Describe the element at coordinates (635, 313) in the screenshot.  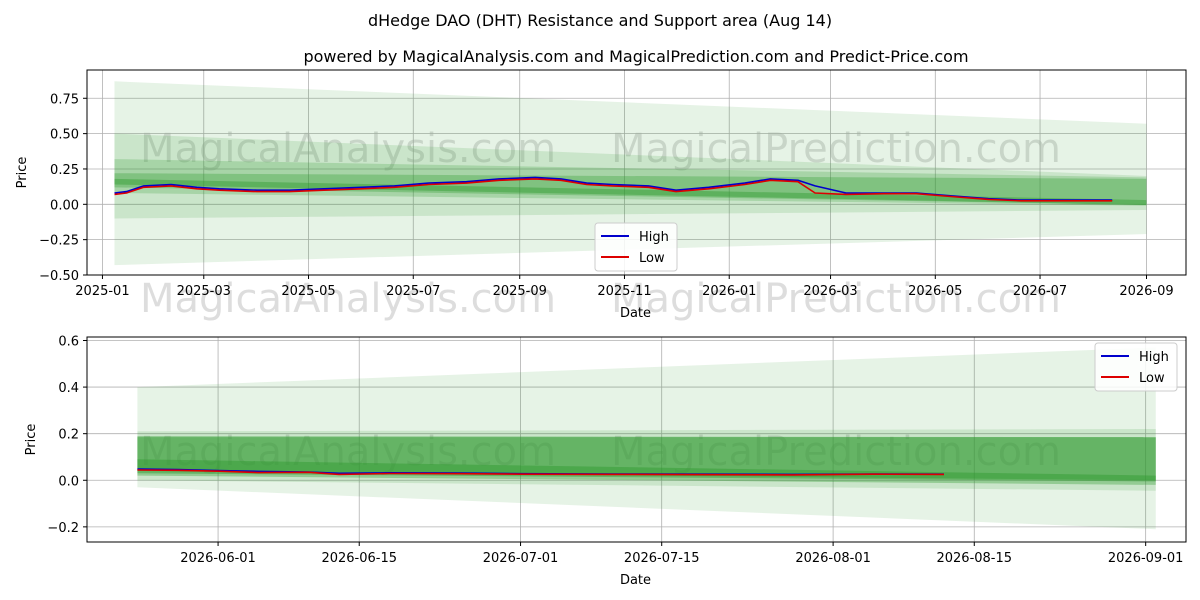
I see `top-xaxis-title: Date` at that location.